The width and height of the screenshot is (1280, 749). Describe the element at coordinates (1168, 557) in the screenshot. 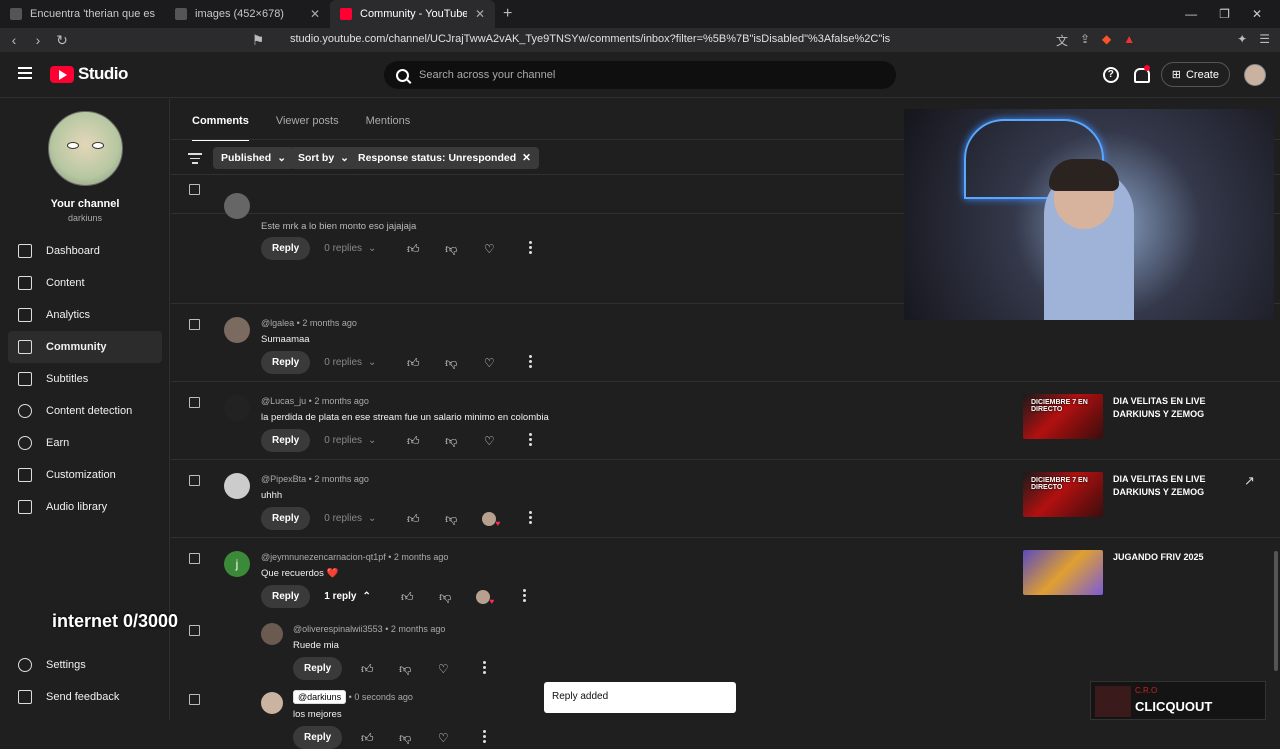

I see `video-title: JUGANDO FRIV 2025` at that location.